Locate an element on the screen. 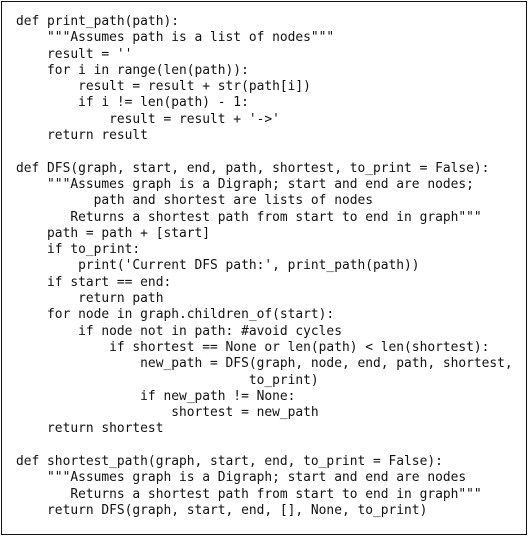 The width and height of the screenshot is (530, 538). code-line: if new_path != None: is located at coordinates (156, 396).